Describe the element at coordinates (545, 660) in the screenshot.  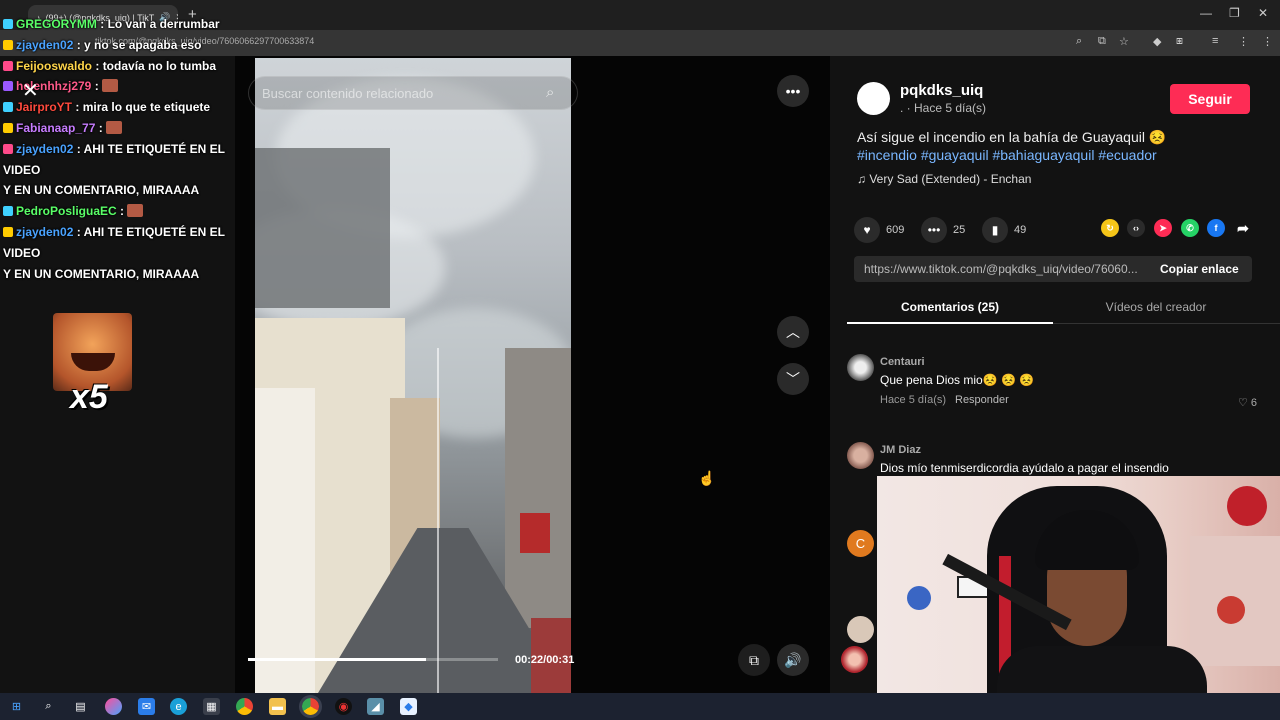
I see `video-time: 00:22/00:31` at that location.